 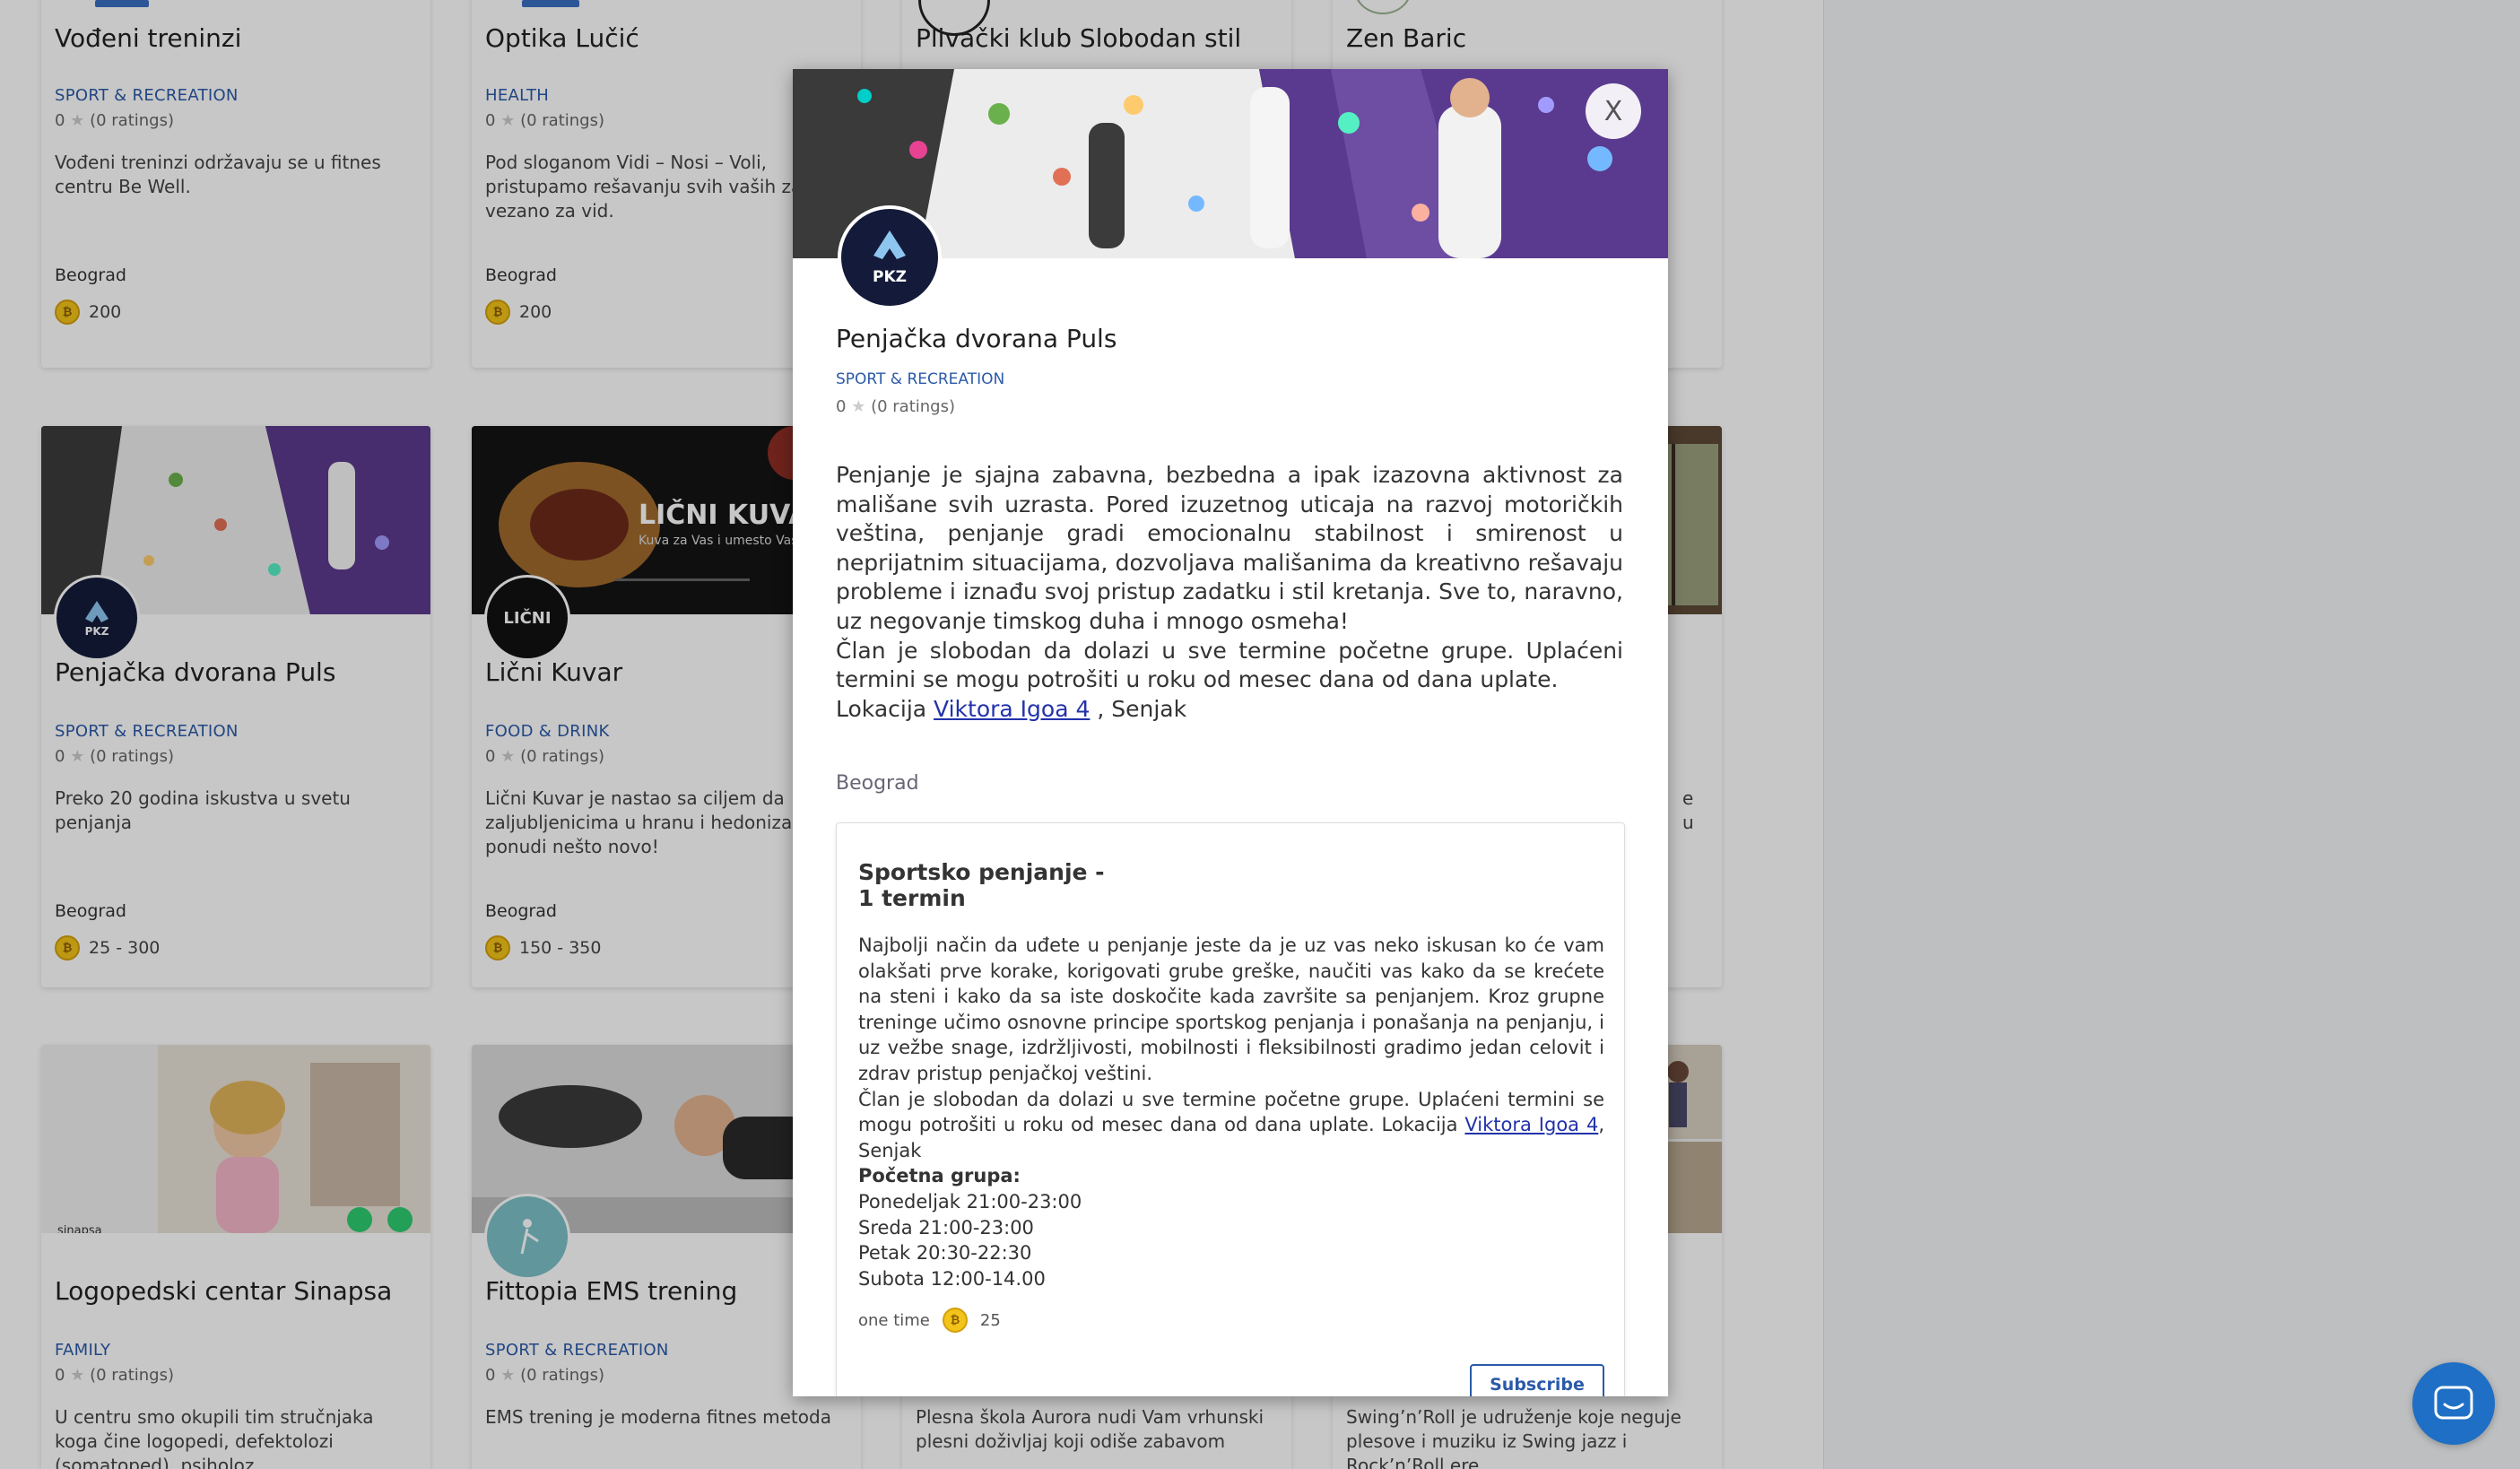 What do you see at coordinates (940, 1176) in the screenshot?
I see `schedule-heading: Početna grupa:` at bounding box center [940, 1176].